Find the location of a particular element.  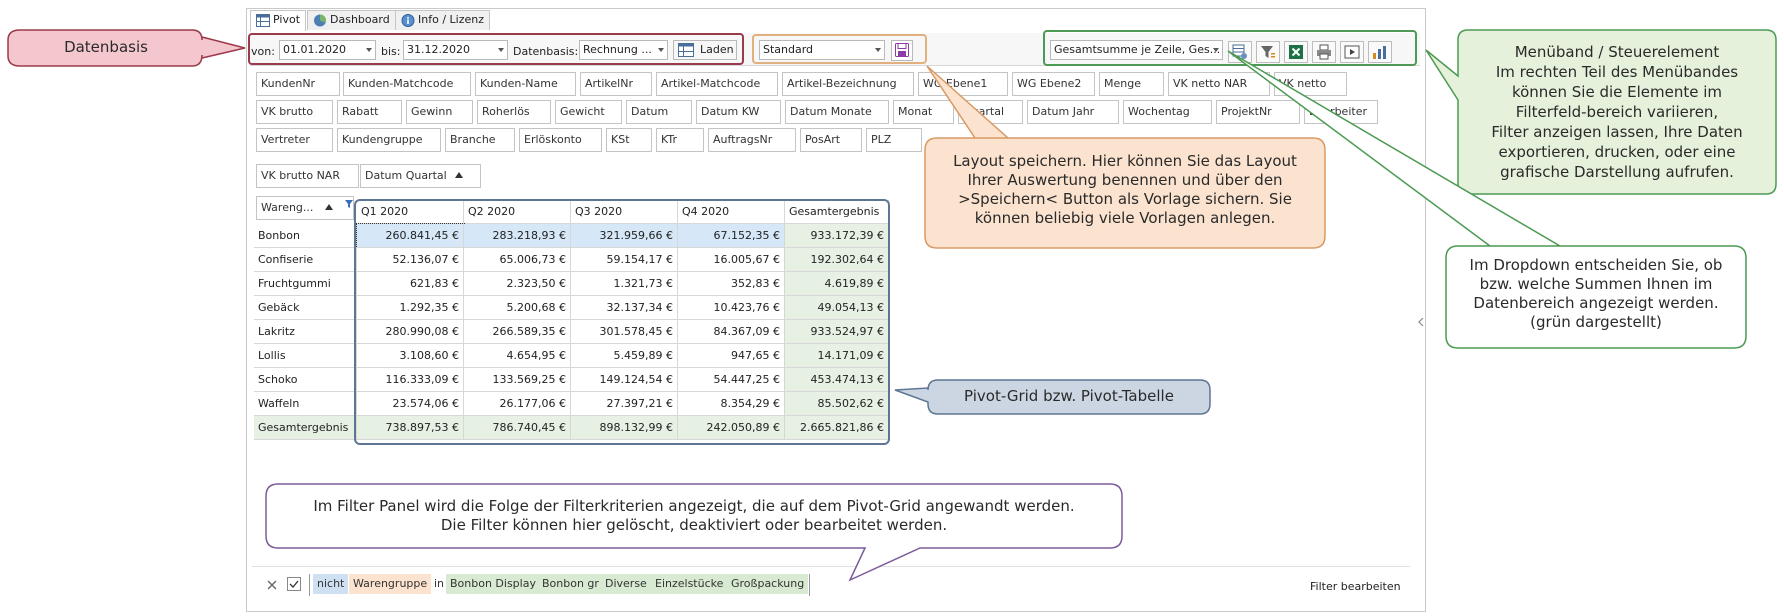

field-chip: Datum Jahr is located at coordinates (1073, 112).